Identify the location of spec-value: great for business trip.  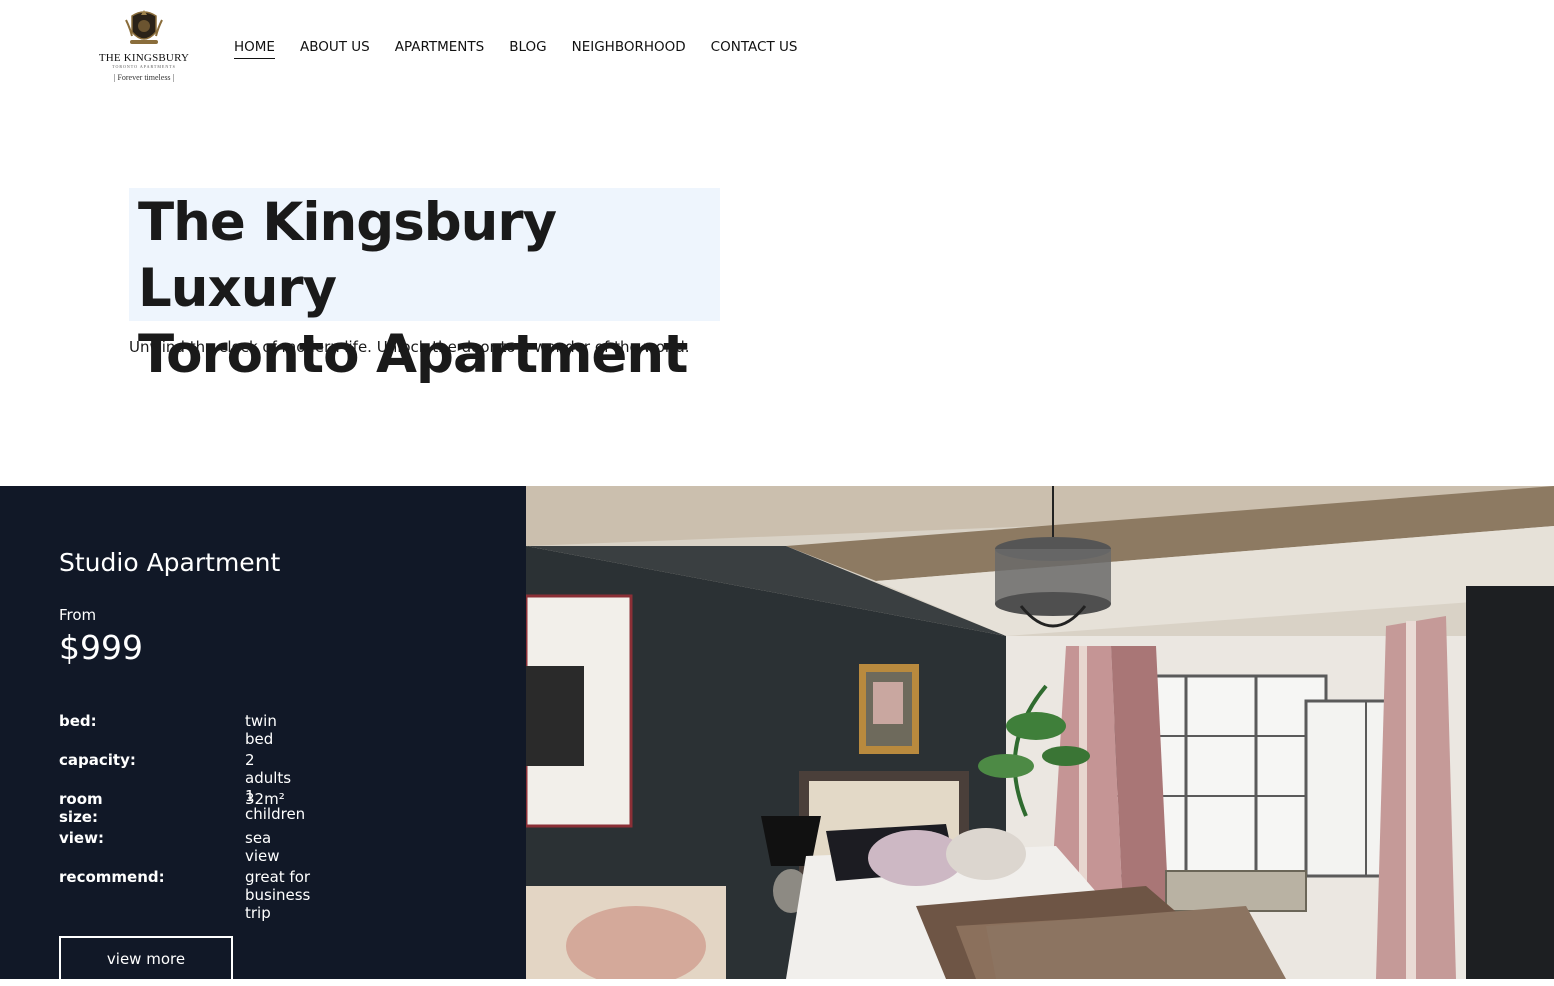
(278, 895).